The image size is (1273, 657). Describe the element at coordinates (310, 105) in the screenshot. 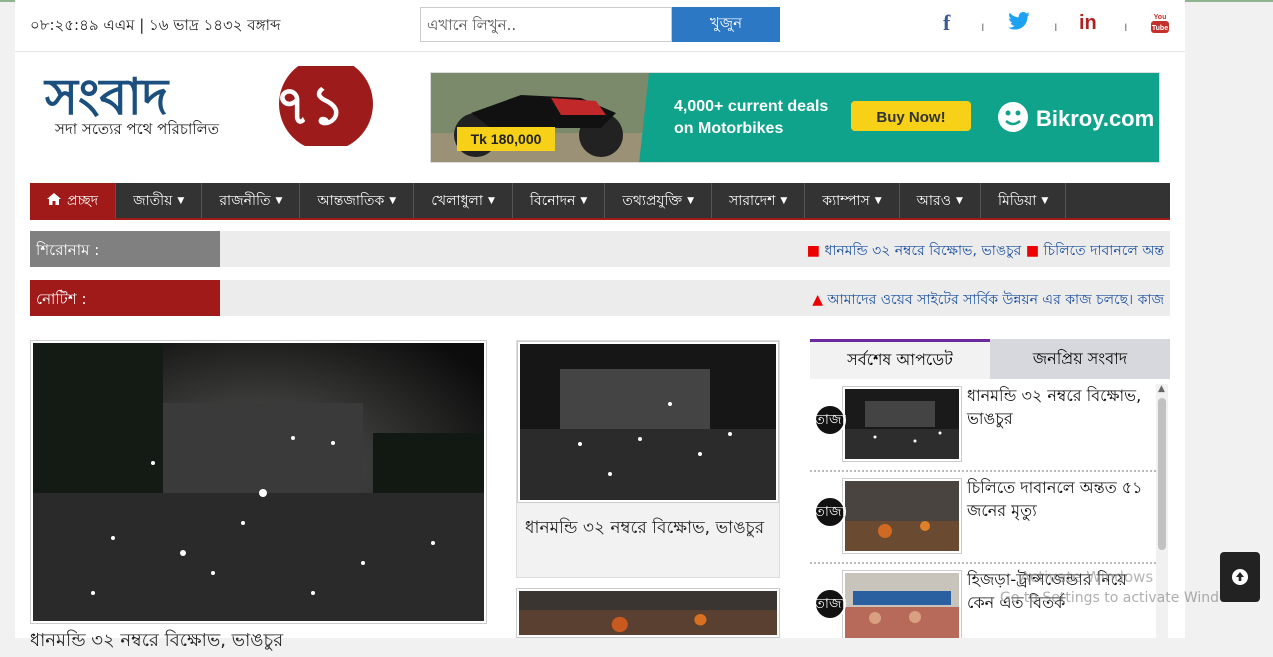

I see `logo-number: ৭১` at that location.